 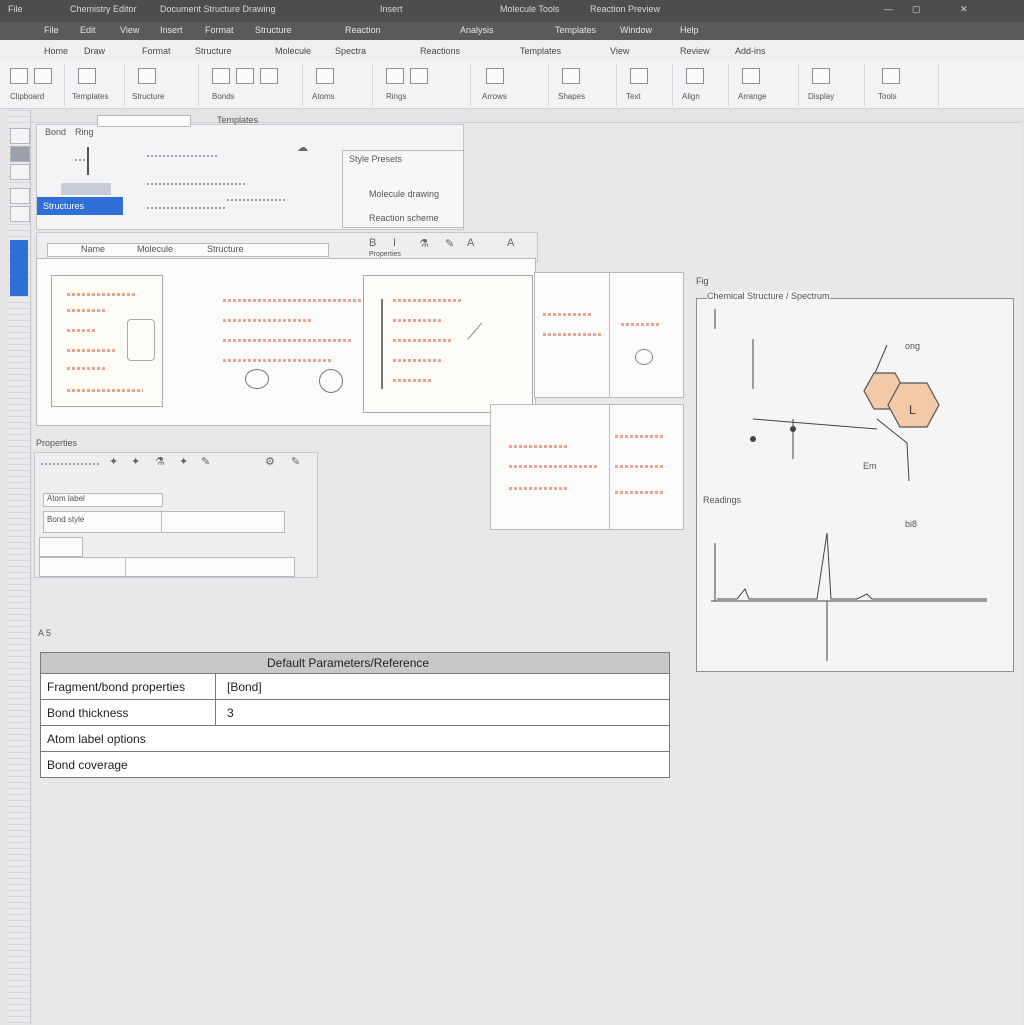 I want to click on ribbon-group: Clipboard, so click(x=34, y=85).